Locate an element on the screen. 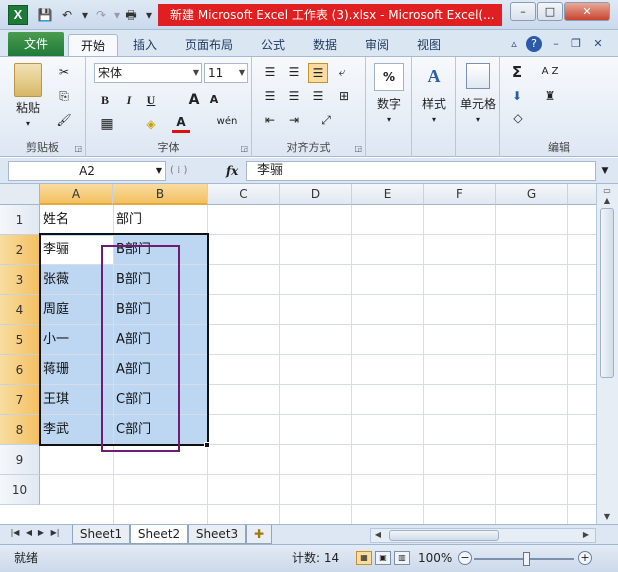 Image resolution: width=618 pixels, height=572 pixels. column-header-a: A is located at coordinates (76, 194).